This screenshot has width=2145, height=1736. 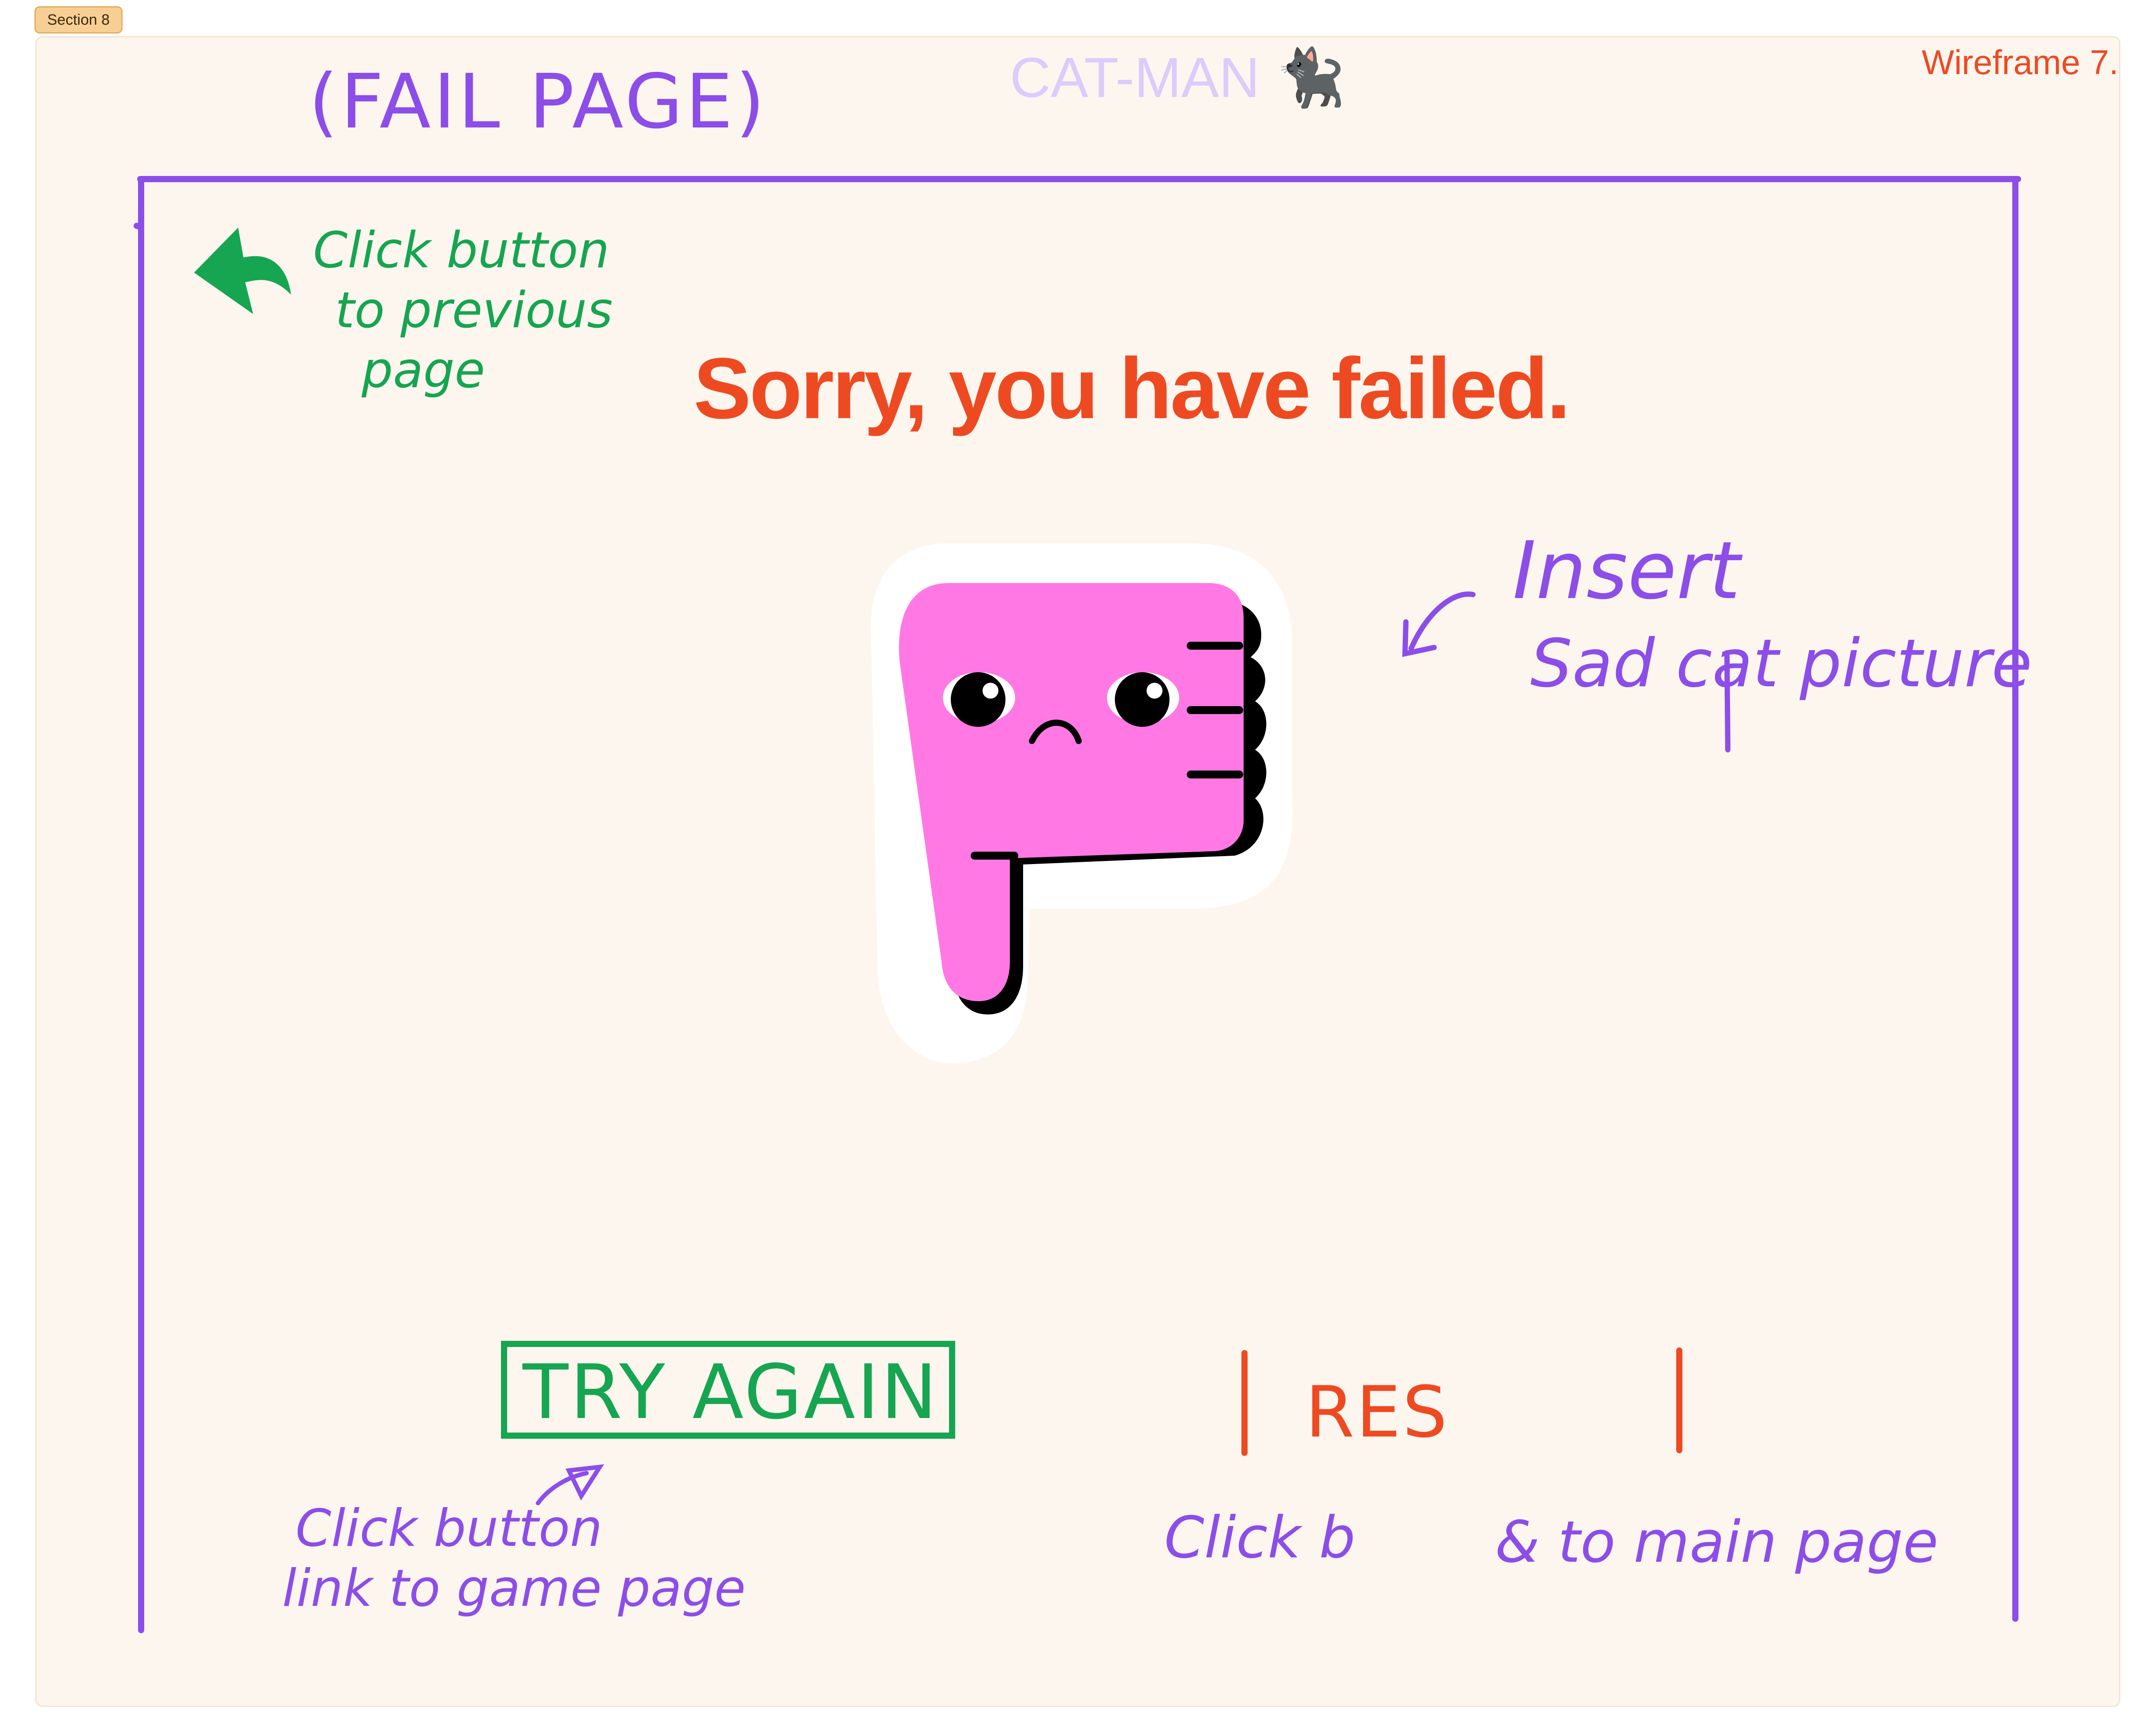 What do you see at coordinates (474, 310) in the screenshot?
I see `back-note-line-2: to previous` at bounding box center [474, 310].